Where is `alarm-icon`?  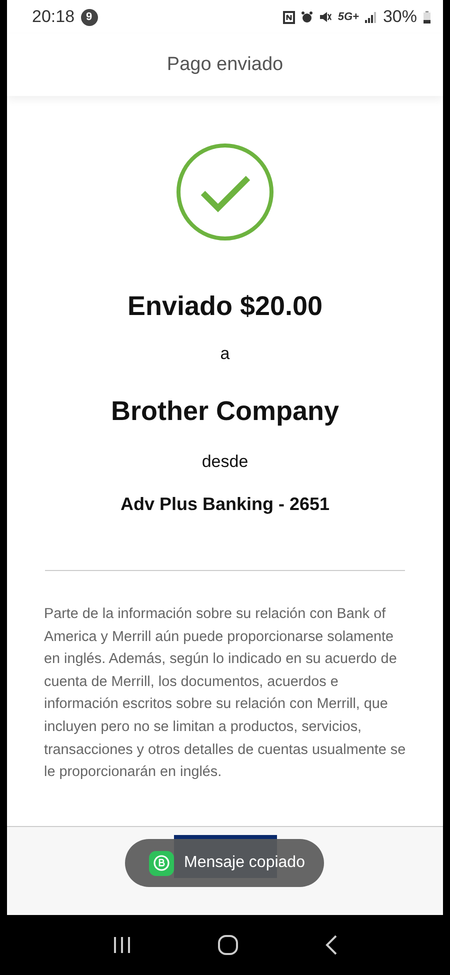
alarm-icon is located at coordinates (306, 17).